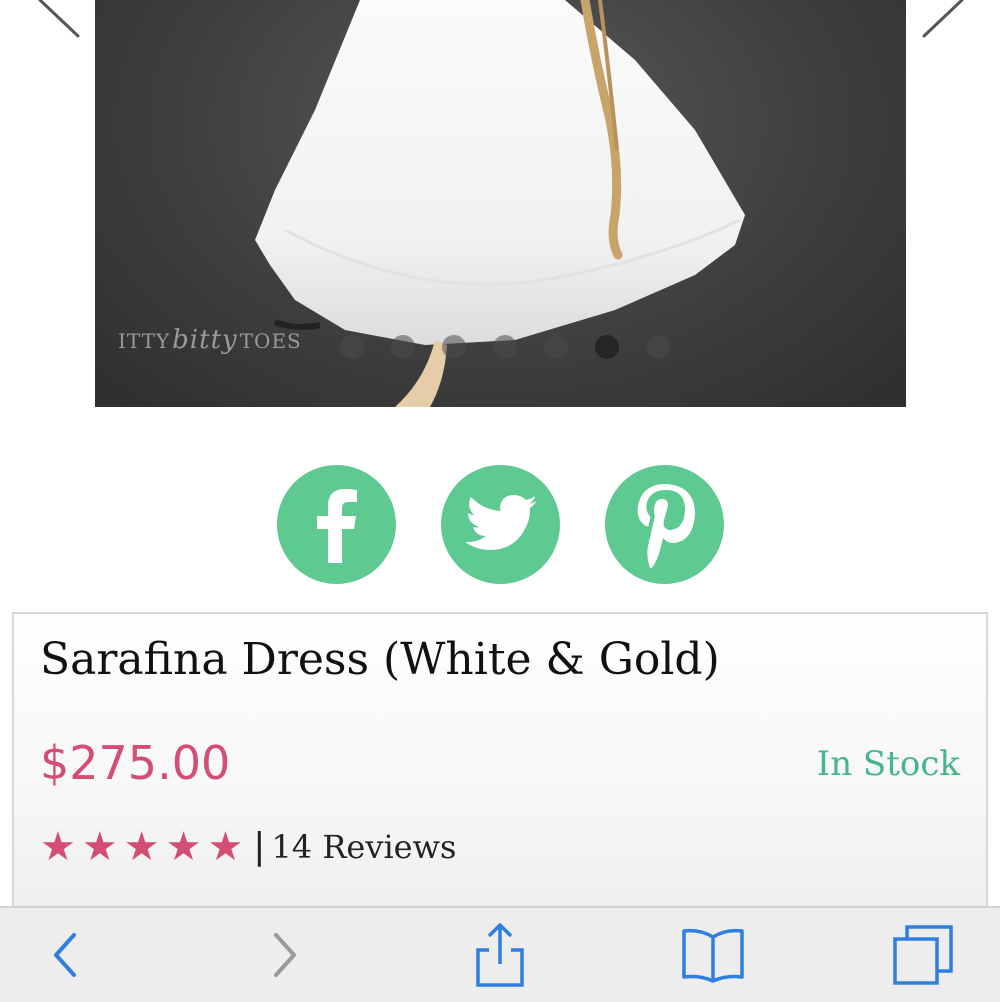 The image size is (1000, 1002). What do you see at coordinates (942, 20) in the screenshot?
I see `gallery-next-icon` at bounding box center [942, 20].